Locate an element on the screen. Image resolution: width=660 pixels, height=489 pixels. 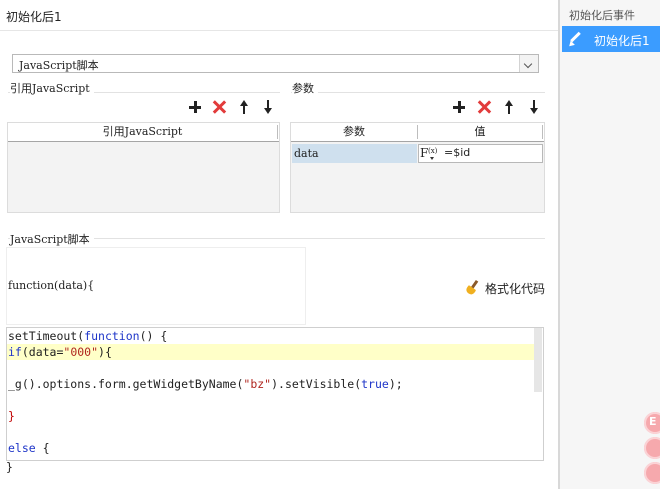
pencil-icon is located at coordinates (575, 40).